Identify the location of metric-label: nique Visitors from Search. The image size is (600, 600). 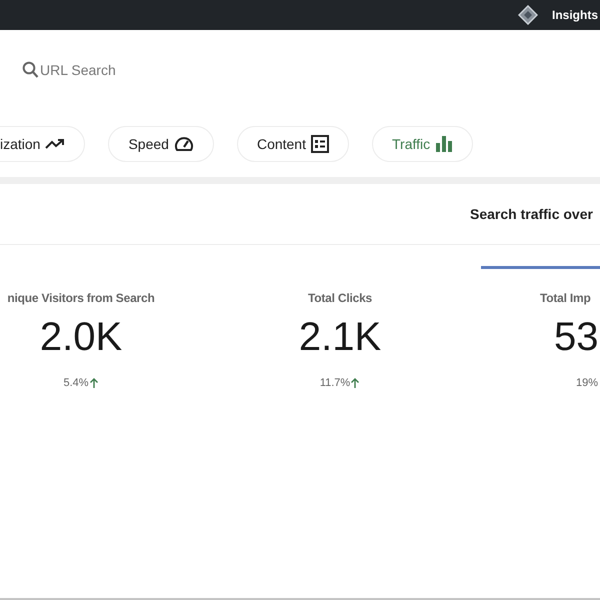
(81, 298).